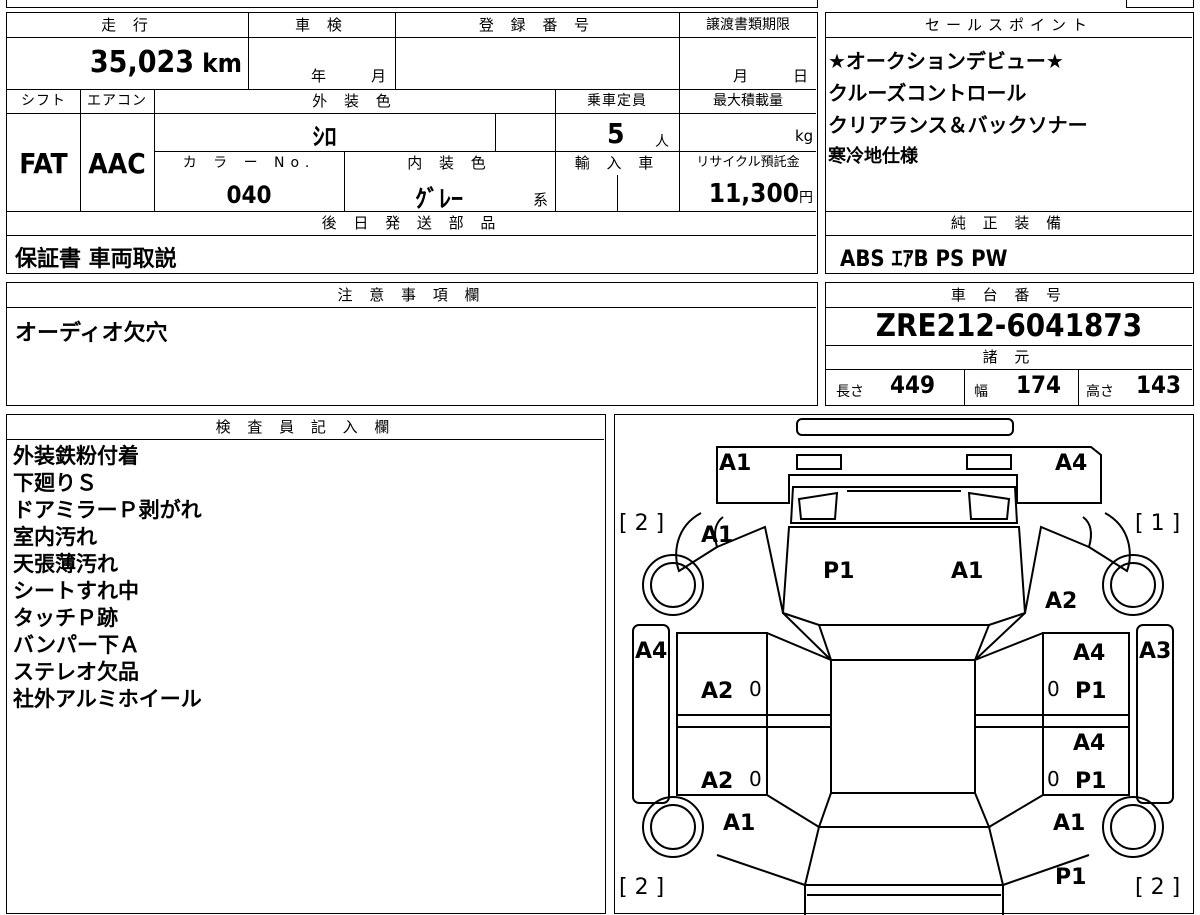  What do you see at coordinates (55, 483) in the screenshot?
I see `inspector-note: 下廻りＳ` at bounding box center [55, 483].